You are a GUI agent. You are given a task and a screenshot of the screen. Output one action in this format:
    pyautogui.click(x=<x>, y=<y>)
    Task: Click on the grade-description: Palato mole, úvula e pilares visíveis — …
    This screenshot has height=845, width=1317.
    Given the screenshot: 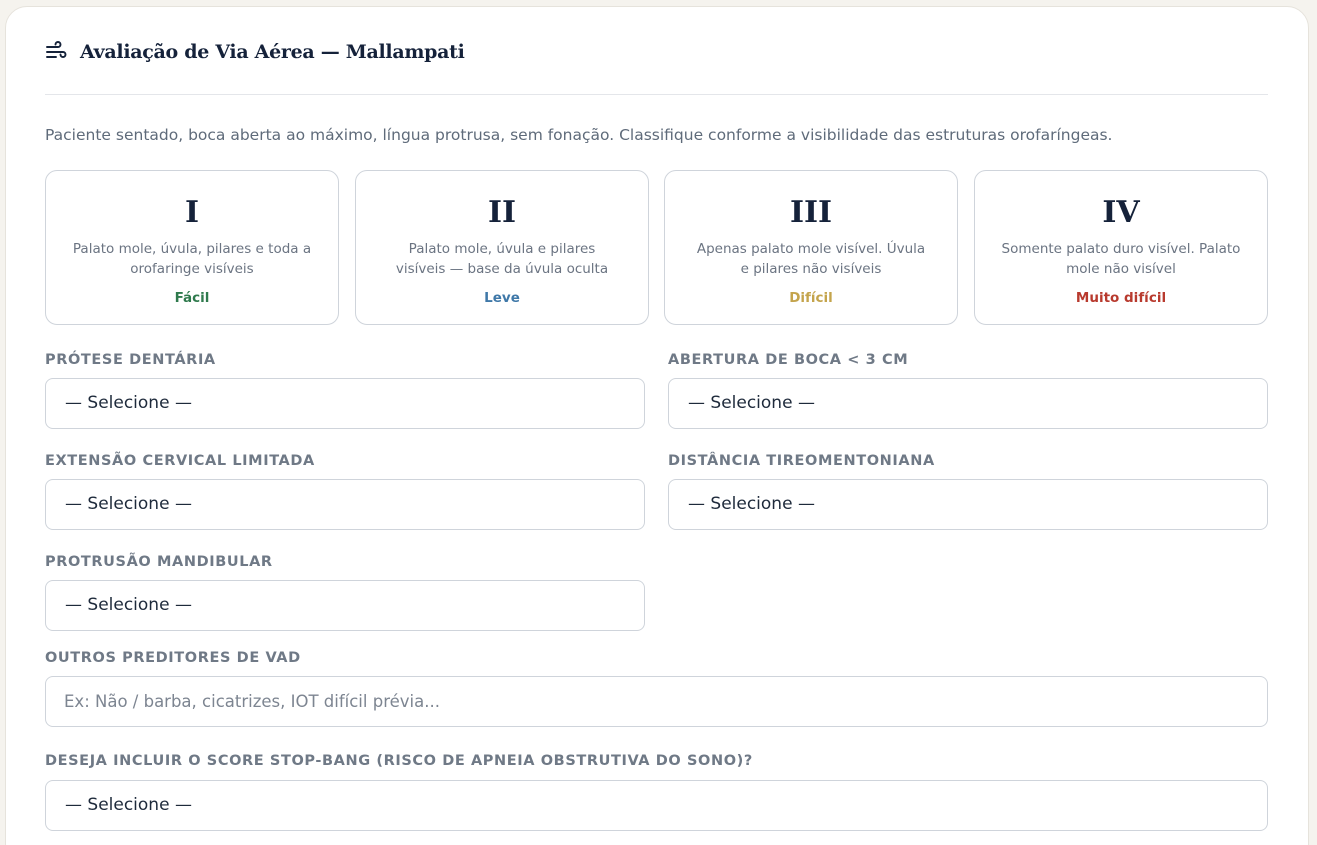 What is the action you would take?
    pyautogui.click(x=502, y=259)
    